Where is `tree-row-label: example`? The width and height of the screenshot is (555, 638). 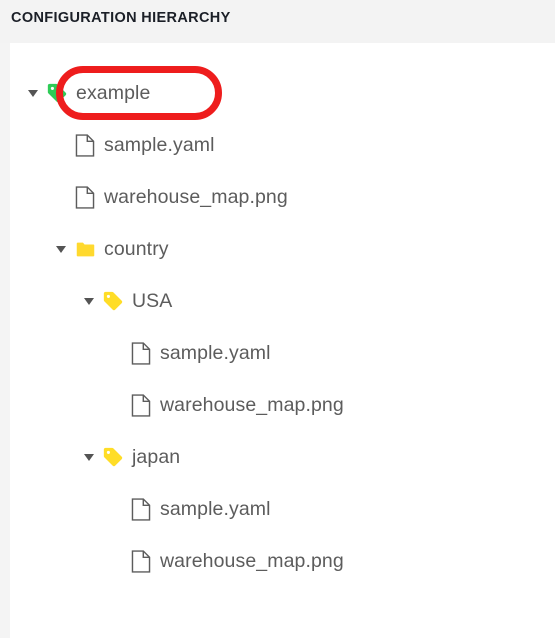 tree-row-label: example is located at coordinates (113, 92).